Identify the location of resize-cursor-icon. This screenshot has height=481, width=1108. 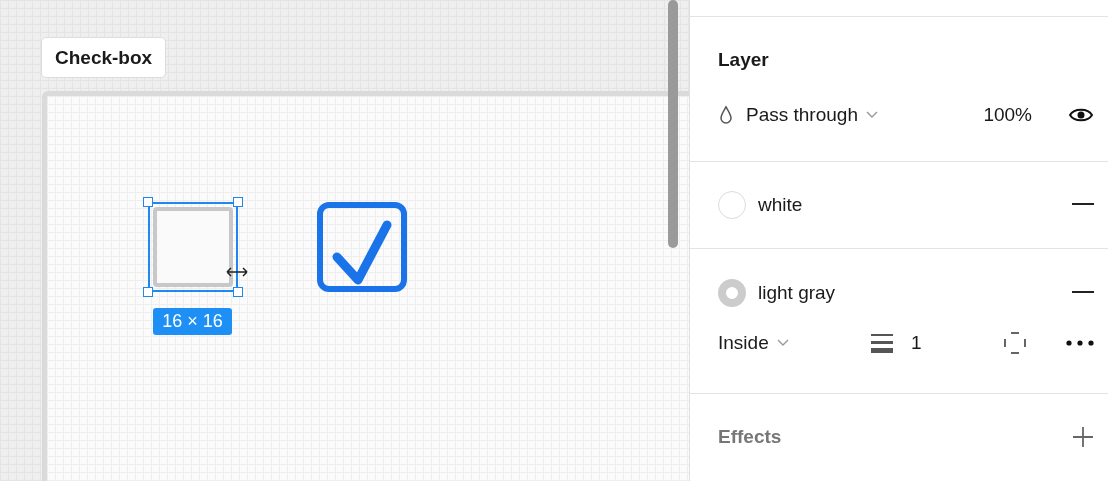
(237, 272).